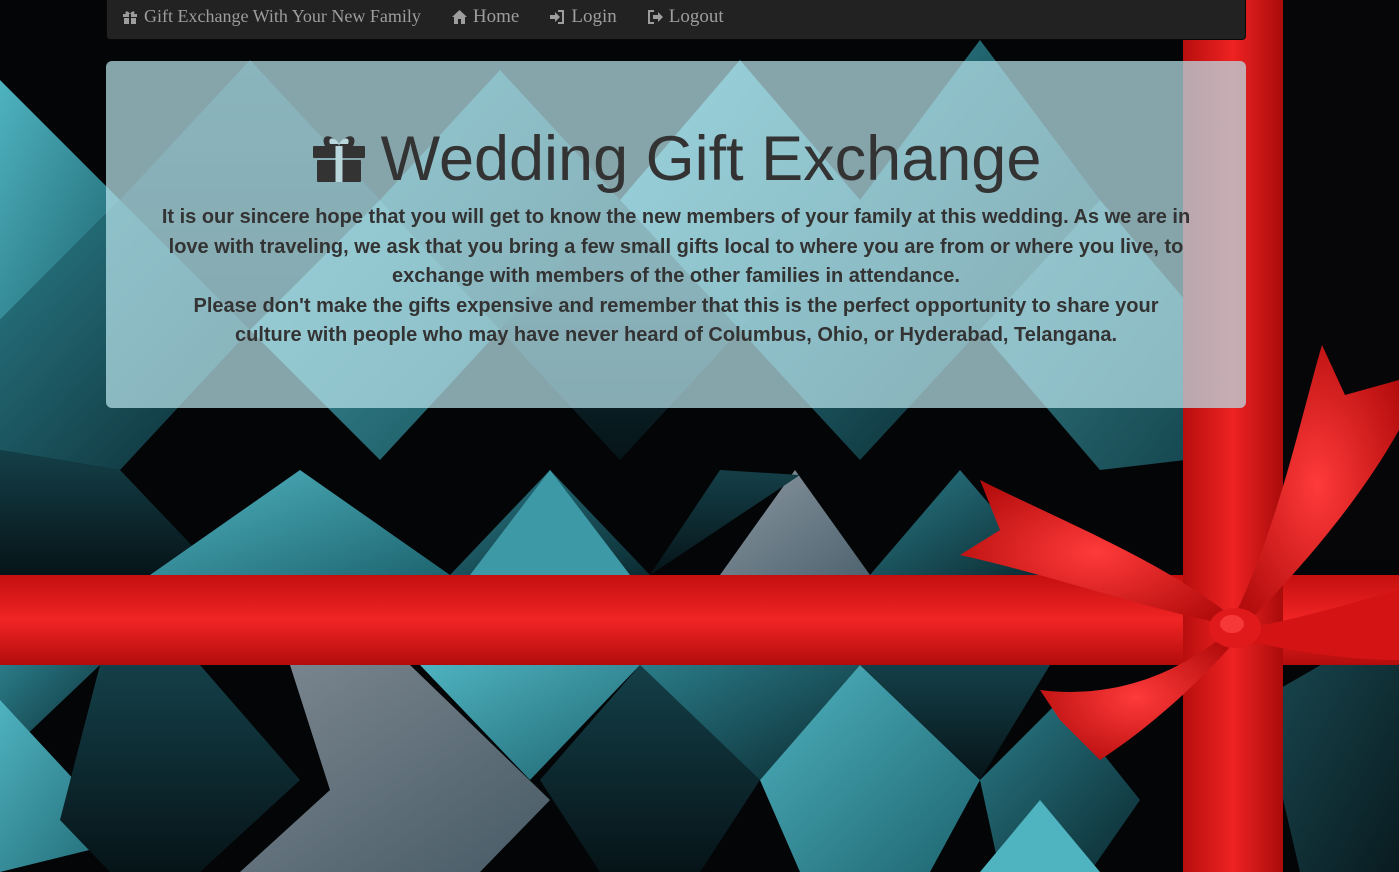  What do you see at coordinates (557, 17) in the screenshot?
I see `login-icon` at bounding box center [557, 17].